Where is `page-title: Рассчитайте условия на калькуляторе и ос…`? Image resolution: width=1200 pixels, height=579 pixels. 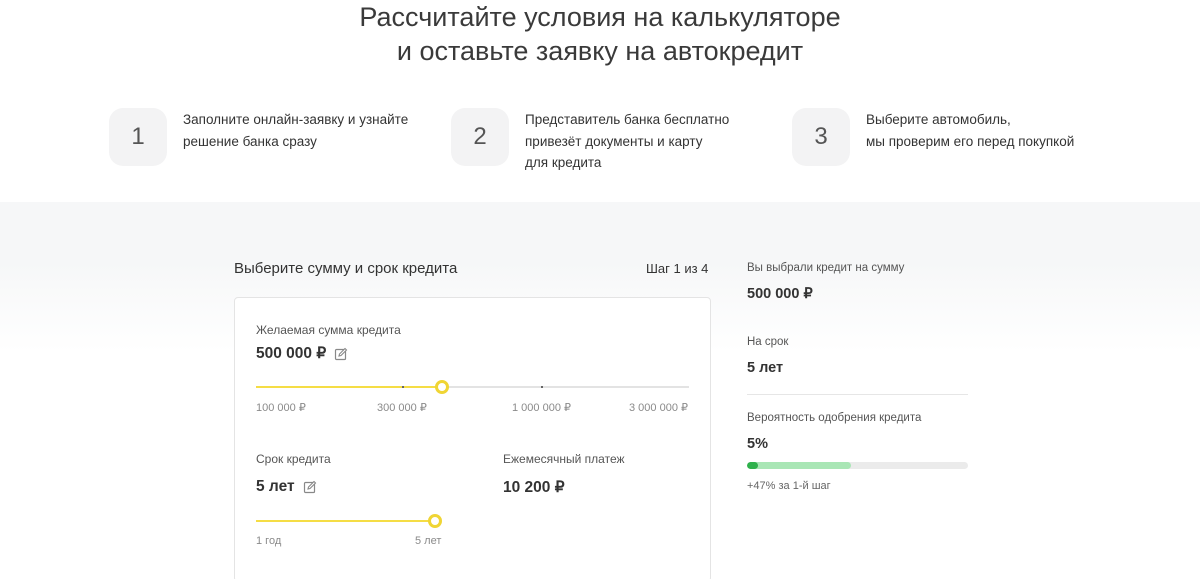 page-title: Рассчитайте условия на калькуляторе и ос… is located at coordinates (600, 34).